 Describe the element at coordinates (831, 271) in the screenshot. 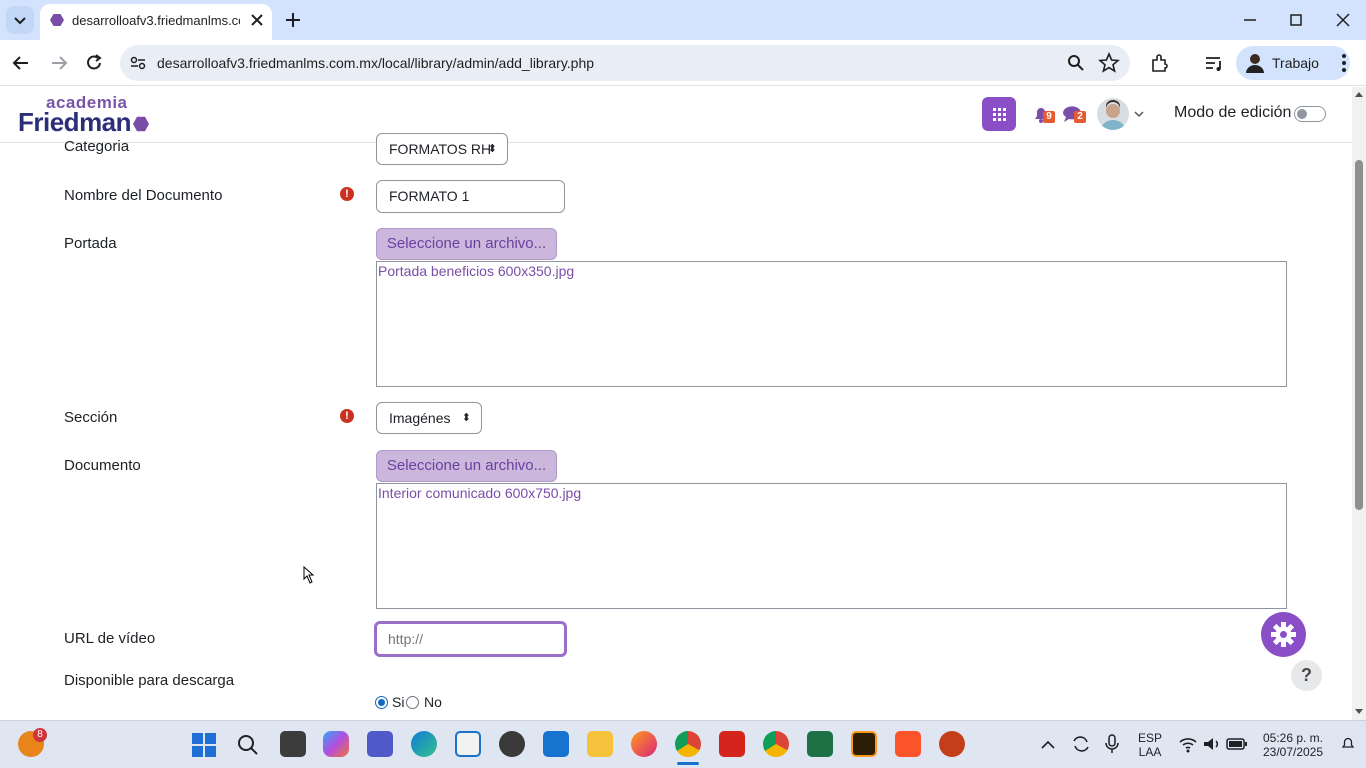

I see `portada-file-name: Portada beneficios 600x350.jpg` at that location.